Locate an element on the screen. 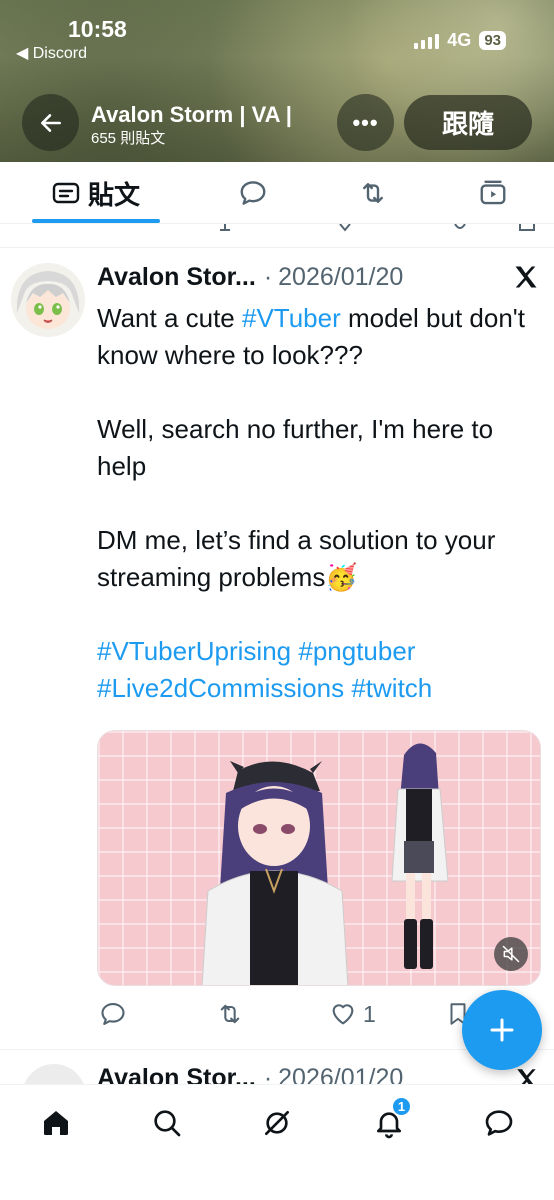  profile-tabs: 貼文 is located at coordinates (277, 193).